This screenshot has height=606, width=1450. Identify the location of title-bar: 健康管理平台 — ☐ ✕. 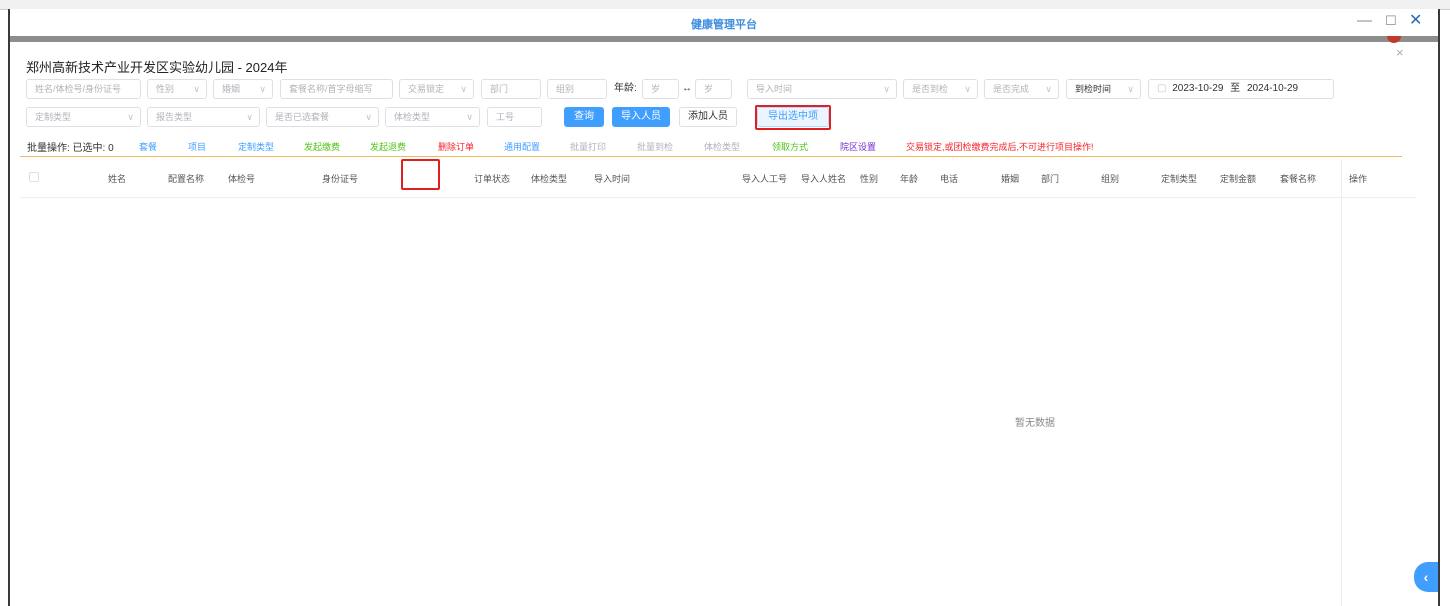
(724, 23).